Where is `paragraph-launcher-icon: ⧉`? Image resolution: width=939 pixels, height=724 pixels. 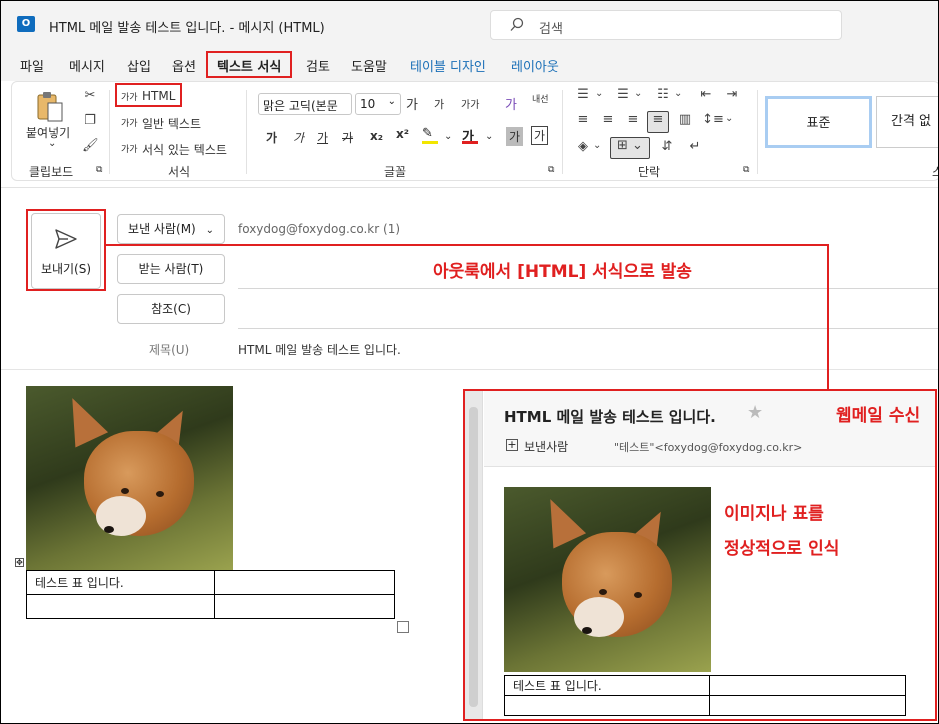 paragraph-launcher-icon: ⧉ is located at coordinates (746, 170).